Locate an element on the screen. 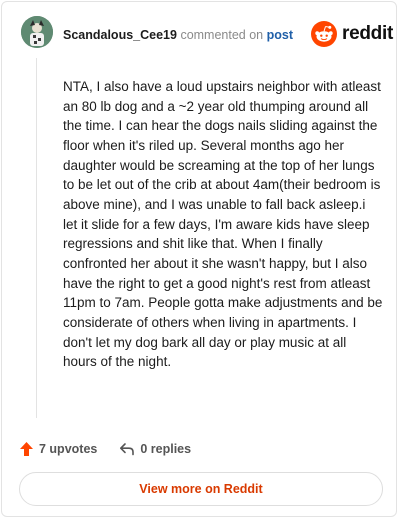 The height and width of the screenshot is (520, 400). view-more-button: View more on Reddit is located at coordinates (201, 489).